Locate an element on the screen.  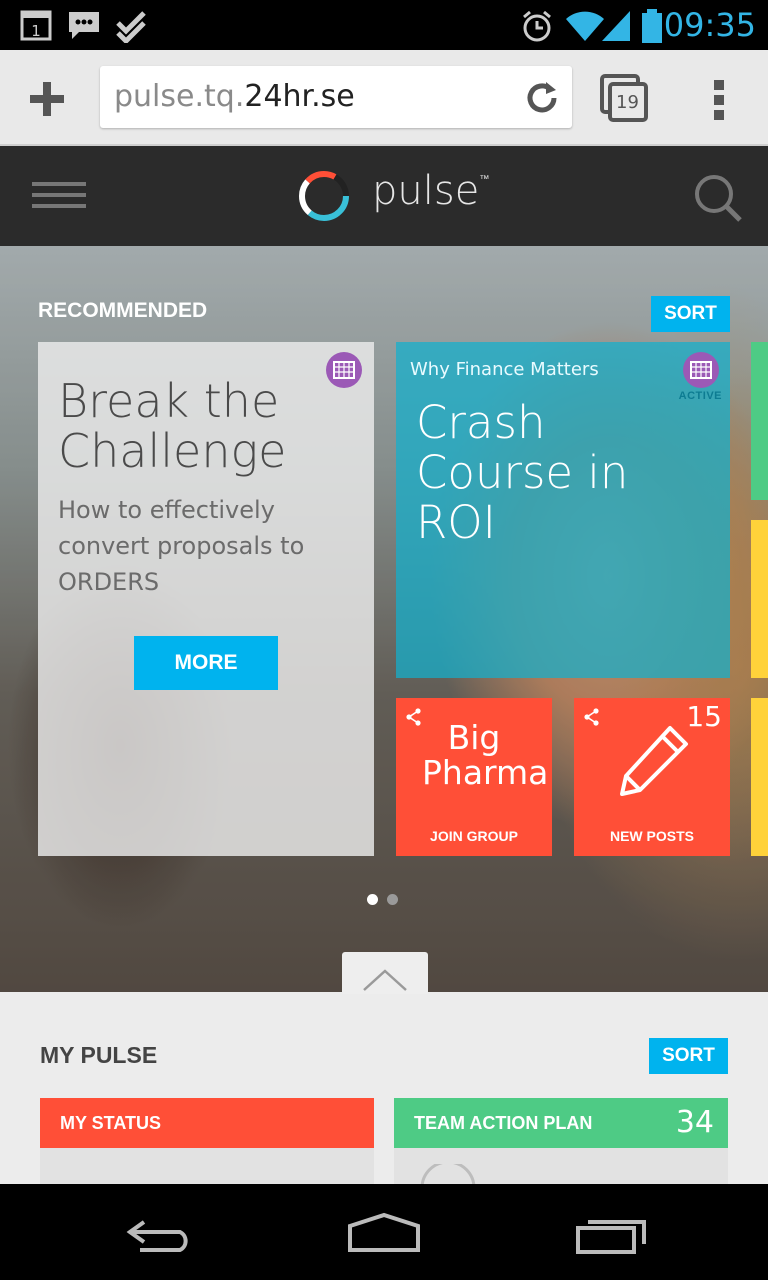
browser-toolbar: pulse.tq.24hr.se 19 is located at coordinates (384, 98).